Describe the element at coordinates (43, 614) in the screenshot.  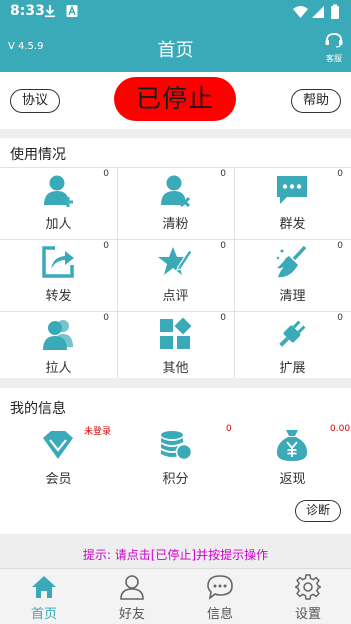
I see `nav-label: 首页` at that location.